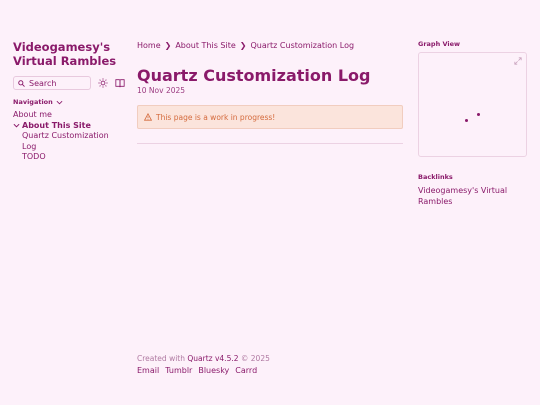  Describe the element at coordinates (69, 157) in the screenshot. I see `nav-item-todo: TODO` at that location.